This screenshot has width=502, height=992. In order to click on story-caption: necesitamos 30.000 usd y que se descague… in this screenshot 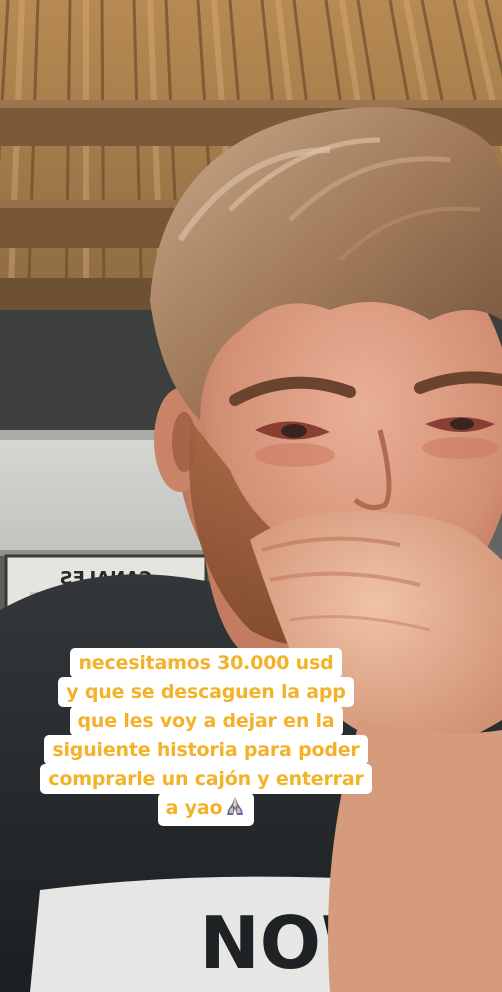, I will do `click(206, 737)`.